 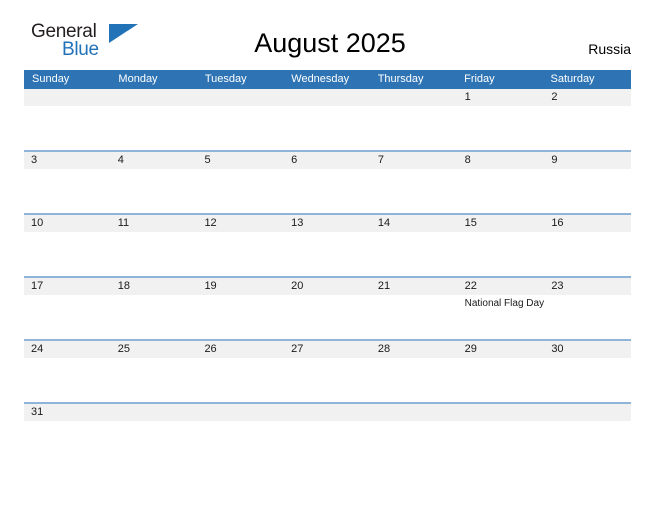 I want to click on day-number-band: 17, so click(x=67, y=286).